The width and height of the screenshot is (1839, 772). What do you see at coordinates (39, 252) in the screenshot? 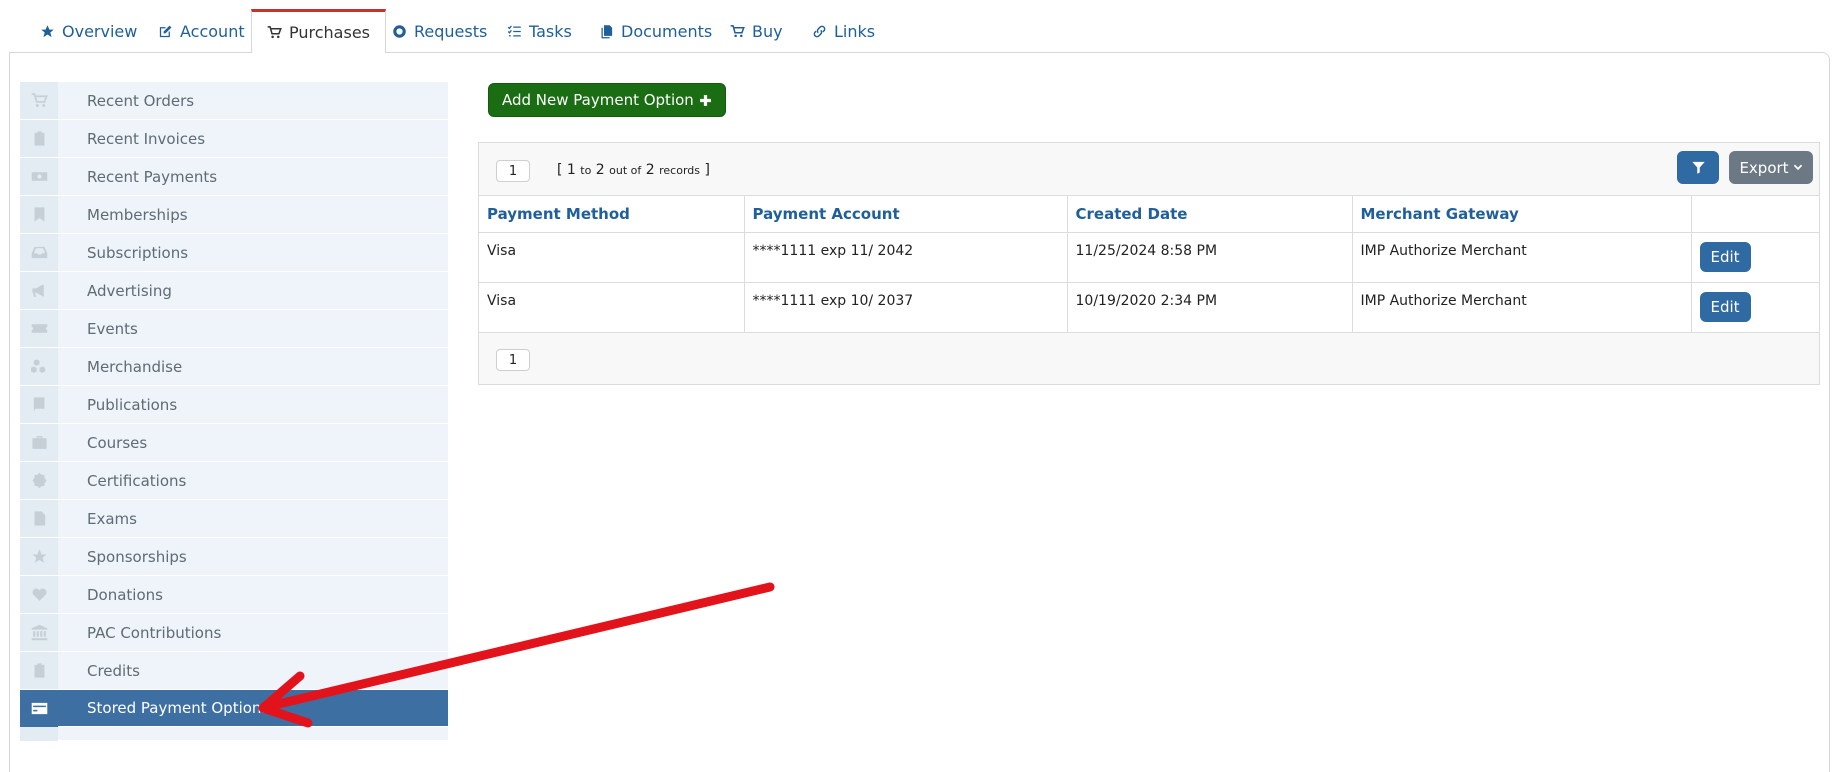
I see `inbox-icon` at bounding box center [39, 252].